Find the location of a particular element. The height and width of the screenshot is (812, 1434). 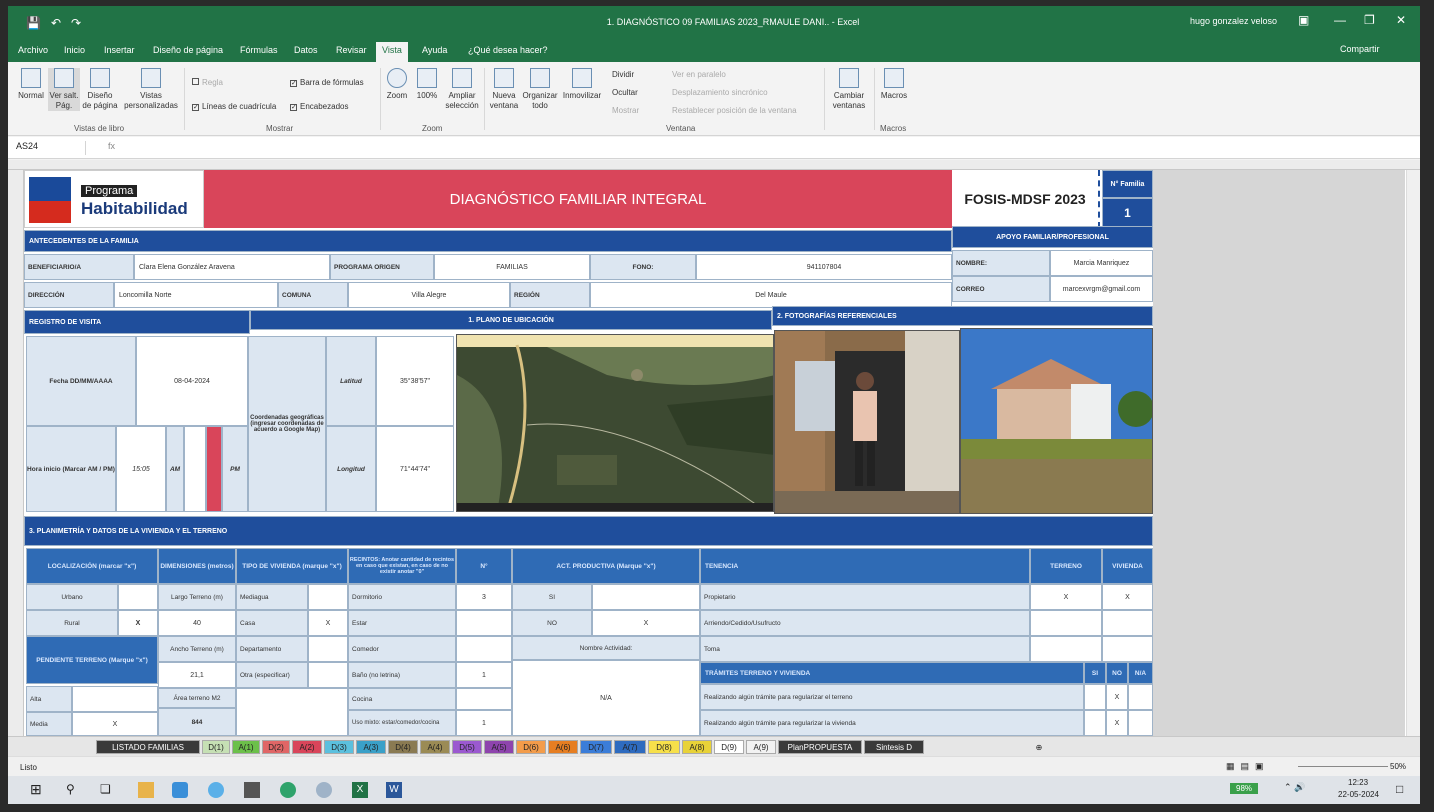

ribbon-display-icon: ▣ is located at coordinates (1303, 20).